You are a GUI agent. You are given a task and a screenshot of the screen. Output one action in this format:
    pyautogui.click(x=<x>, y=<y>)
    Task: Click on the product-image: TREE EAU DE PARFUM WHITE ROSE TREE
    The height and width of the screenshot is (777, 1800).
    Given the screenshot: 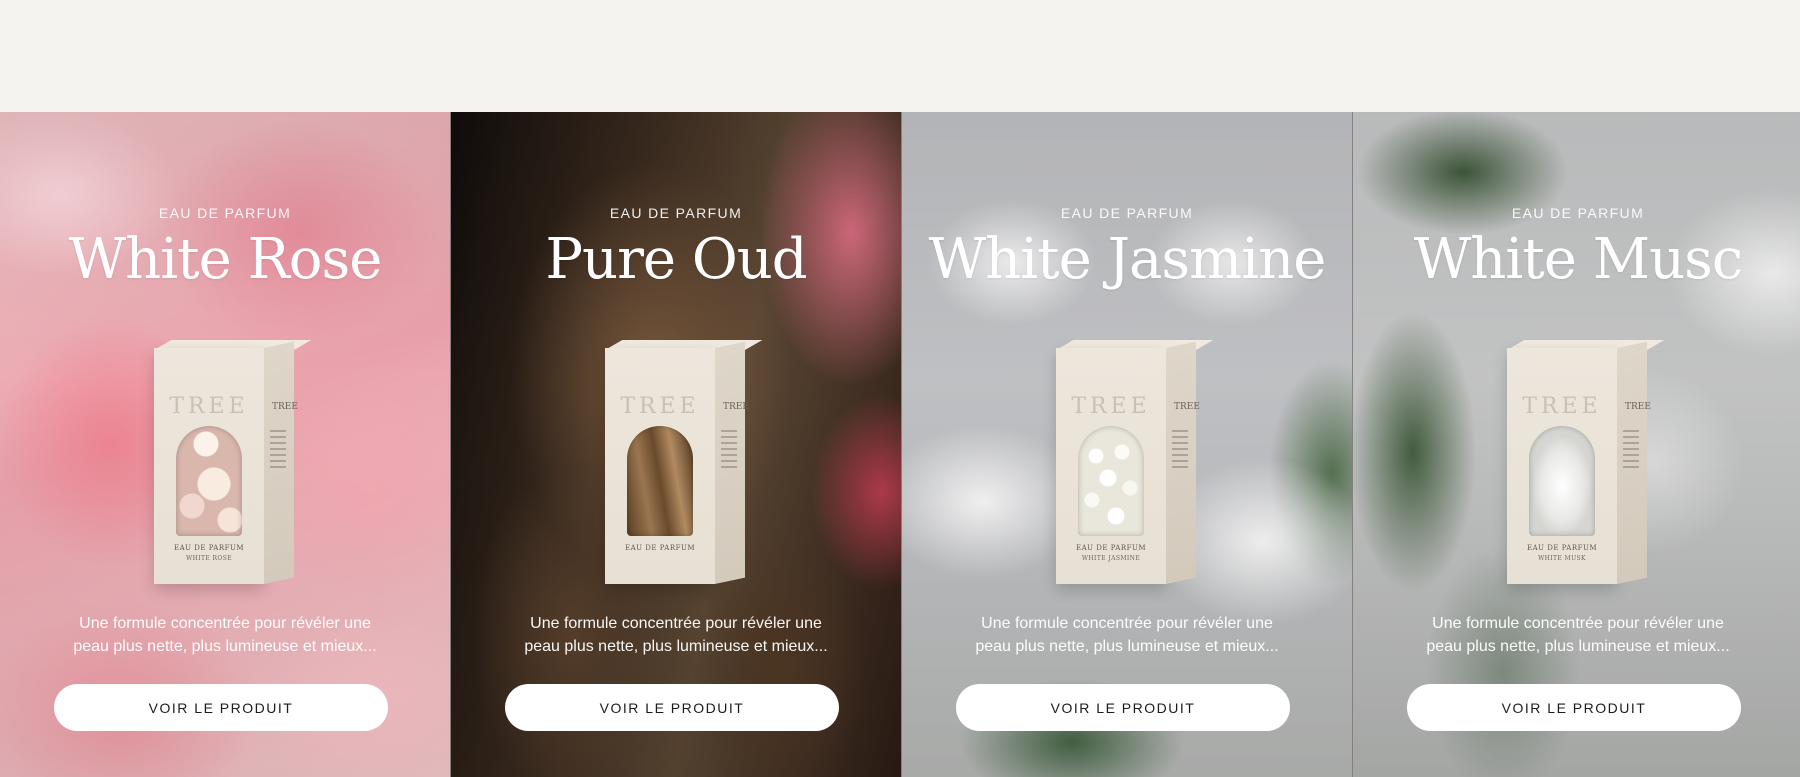 What is the action you would take?
    pyautogui.click(x=233, y=462)
    